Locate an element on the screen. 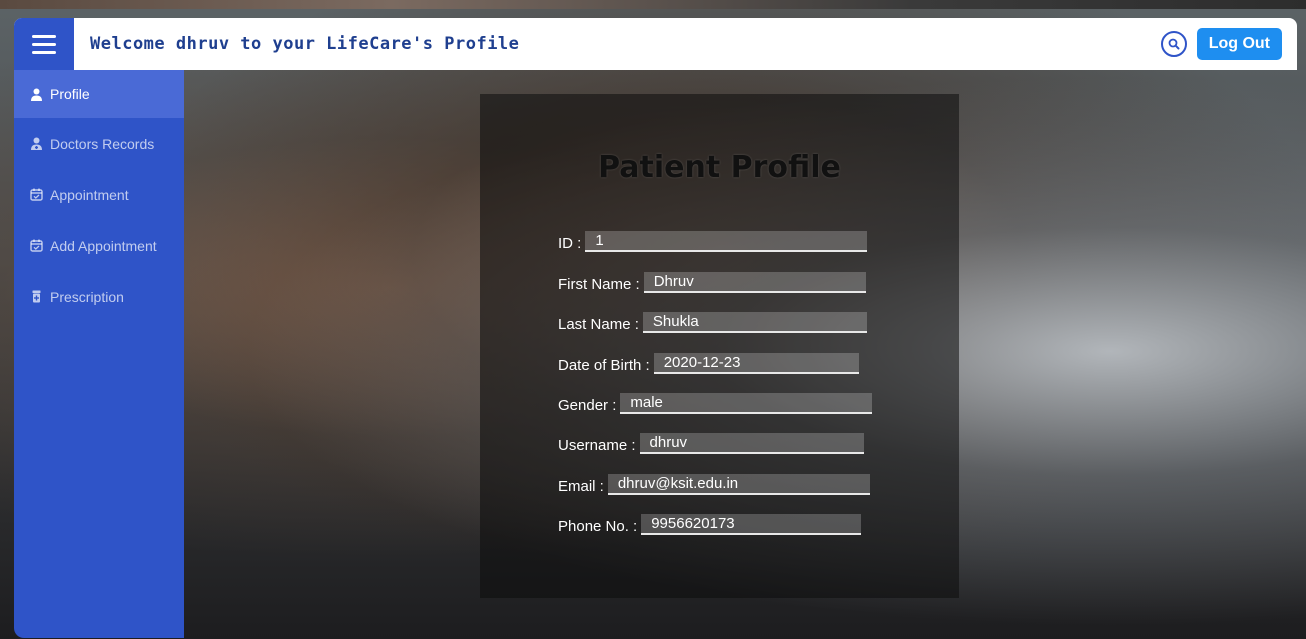 The image size is (1306, 639). header-actions: Log Out is located at coordinates (1221, 44).